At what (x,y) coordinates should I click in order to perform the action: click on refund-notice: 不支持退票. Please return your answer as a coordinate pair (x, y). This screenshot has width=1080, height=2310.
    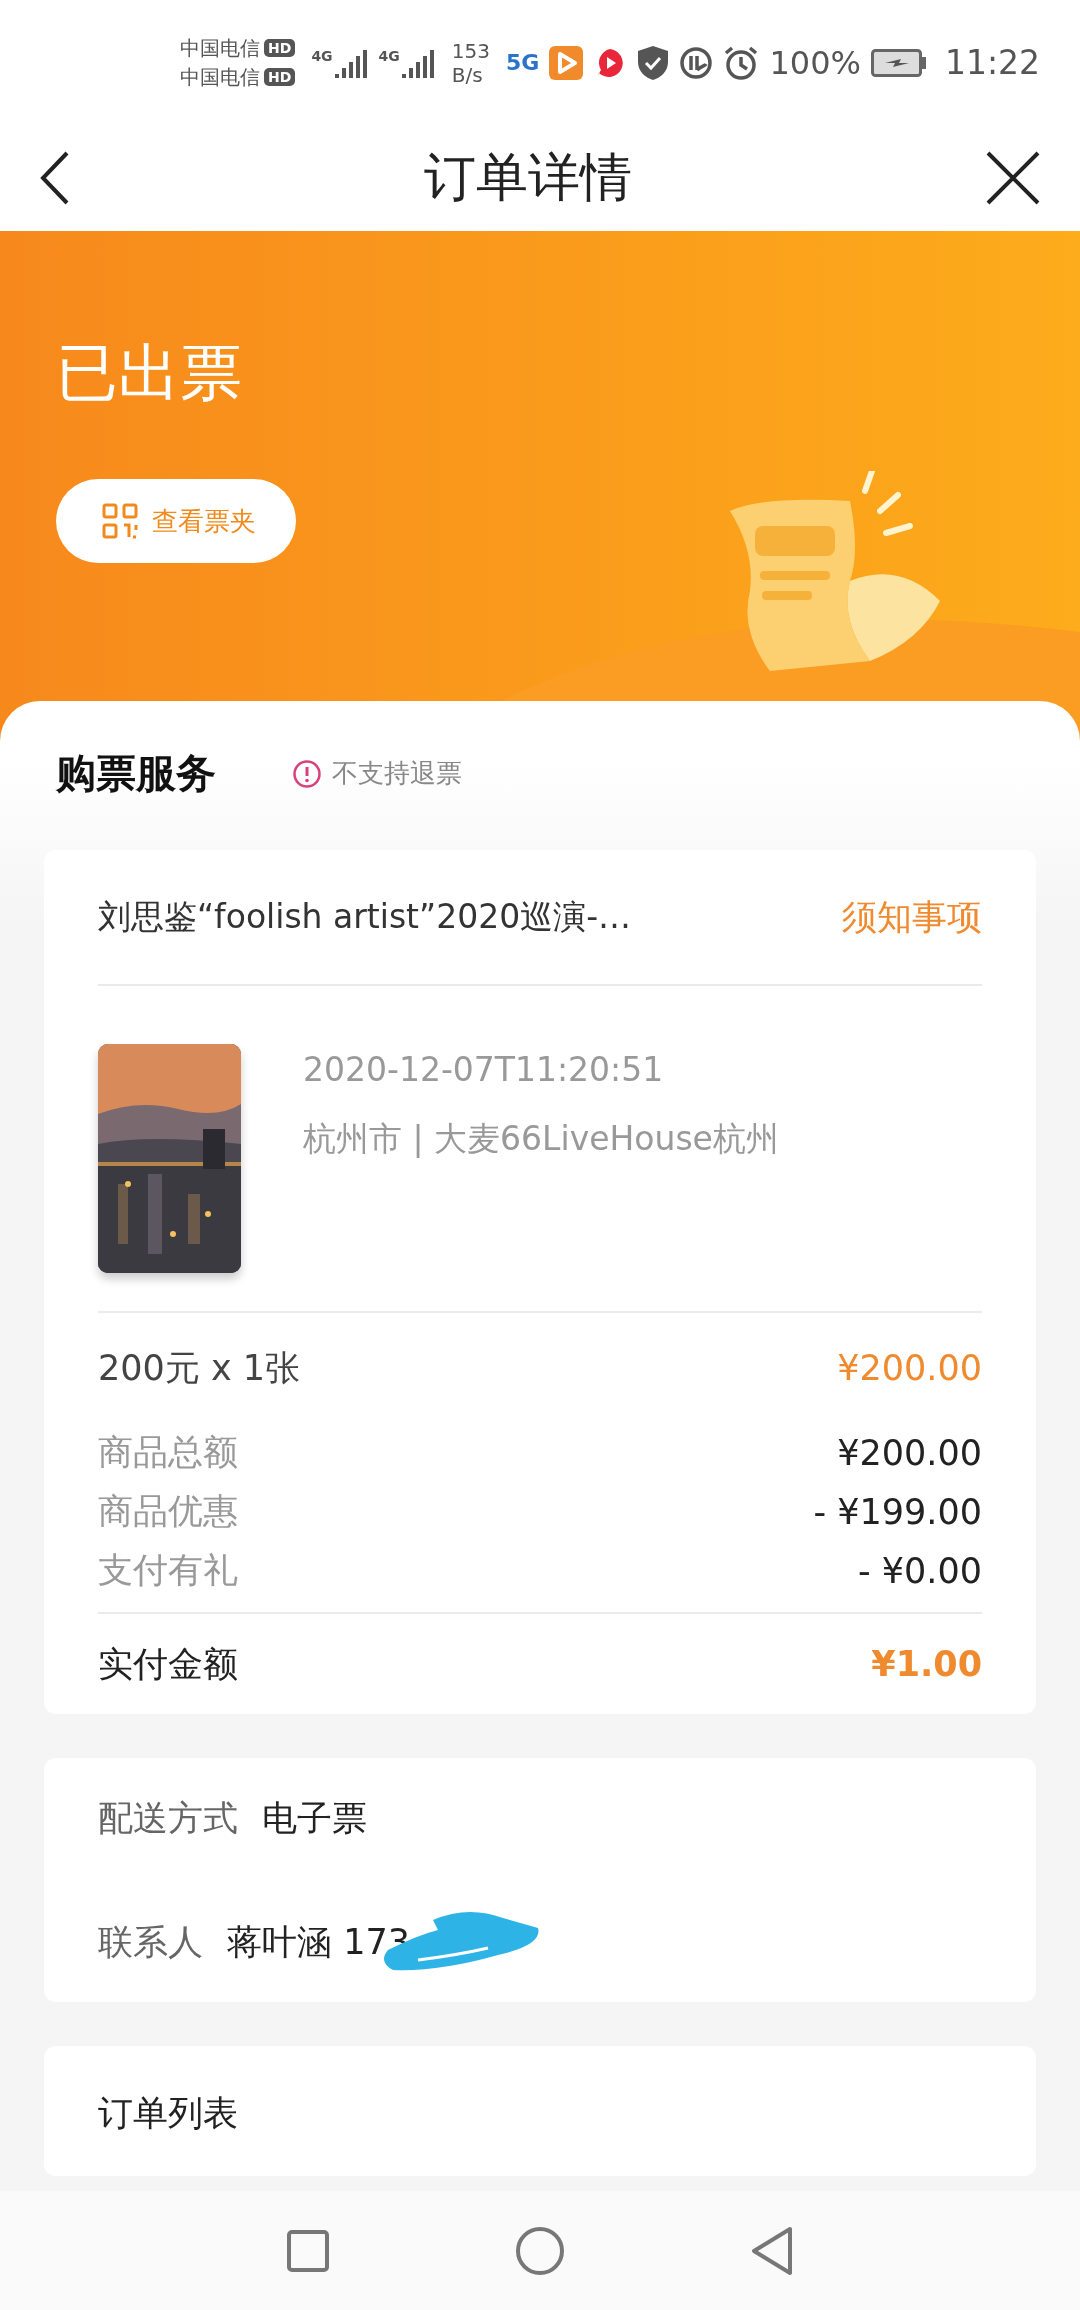
    Looking at the image, I should click on (397, 773).